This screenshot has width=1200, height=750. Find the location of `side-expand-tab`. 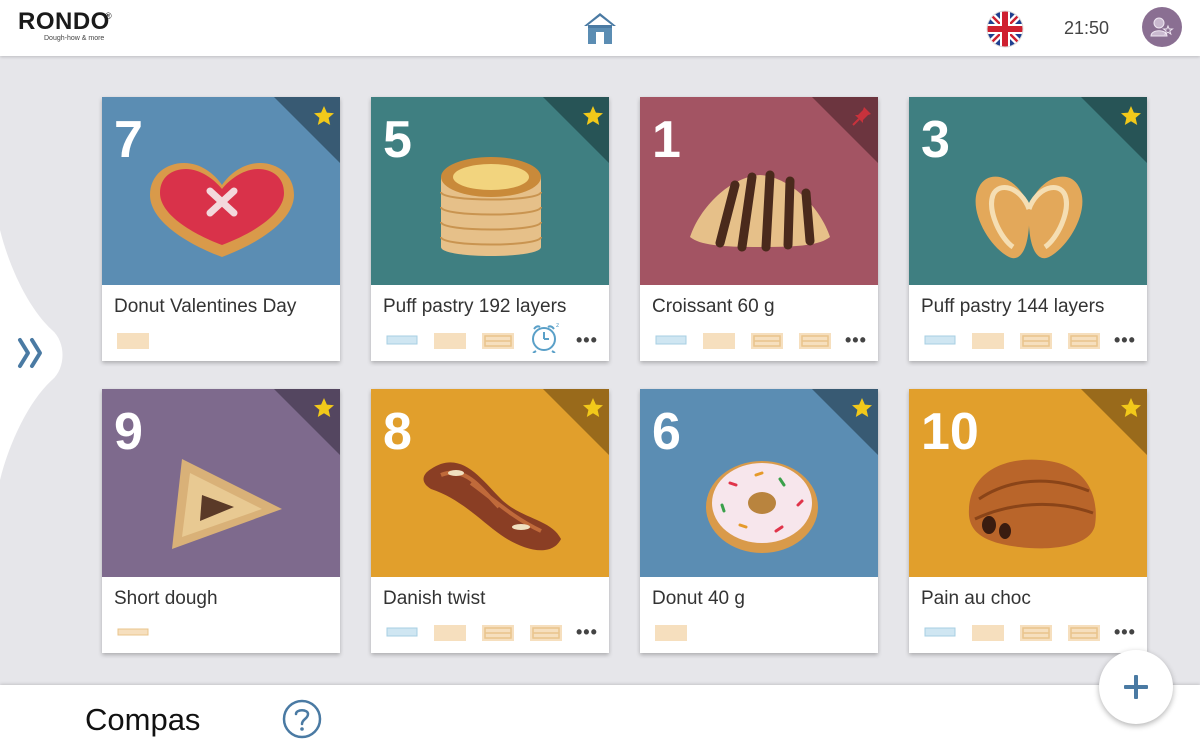

side-expand-tab is located at coordinates (35, 355).